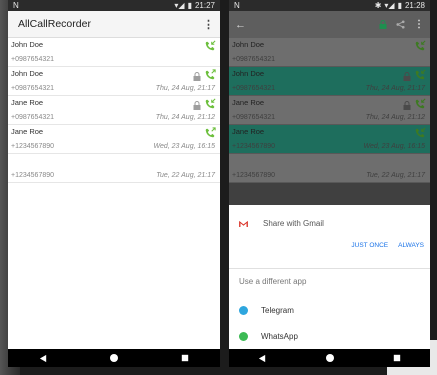  What do you see at coordinates (273, 281) in the screenshot?
I see `use-different-app-label: Use a different app` at bounding box center [273, 281].